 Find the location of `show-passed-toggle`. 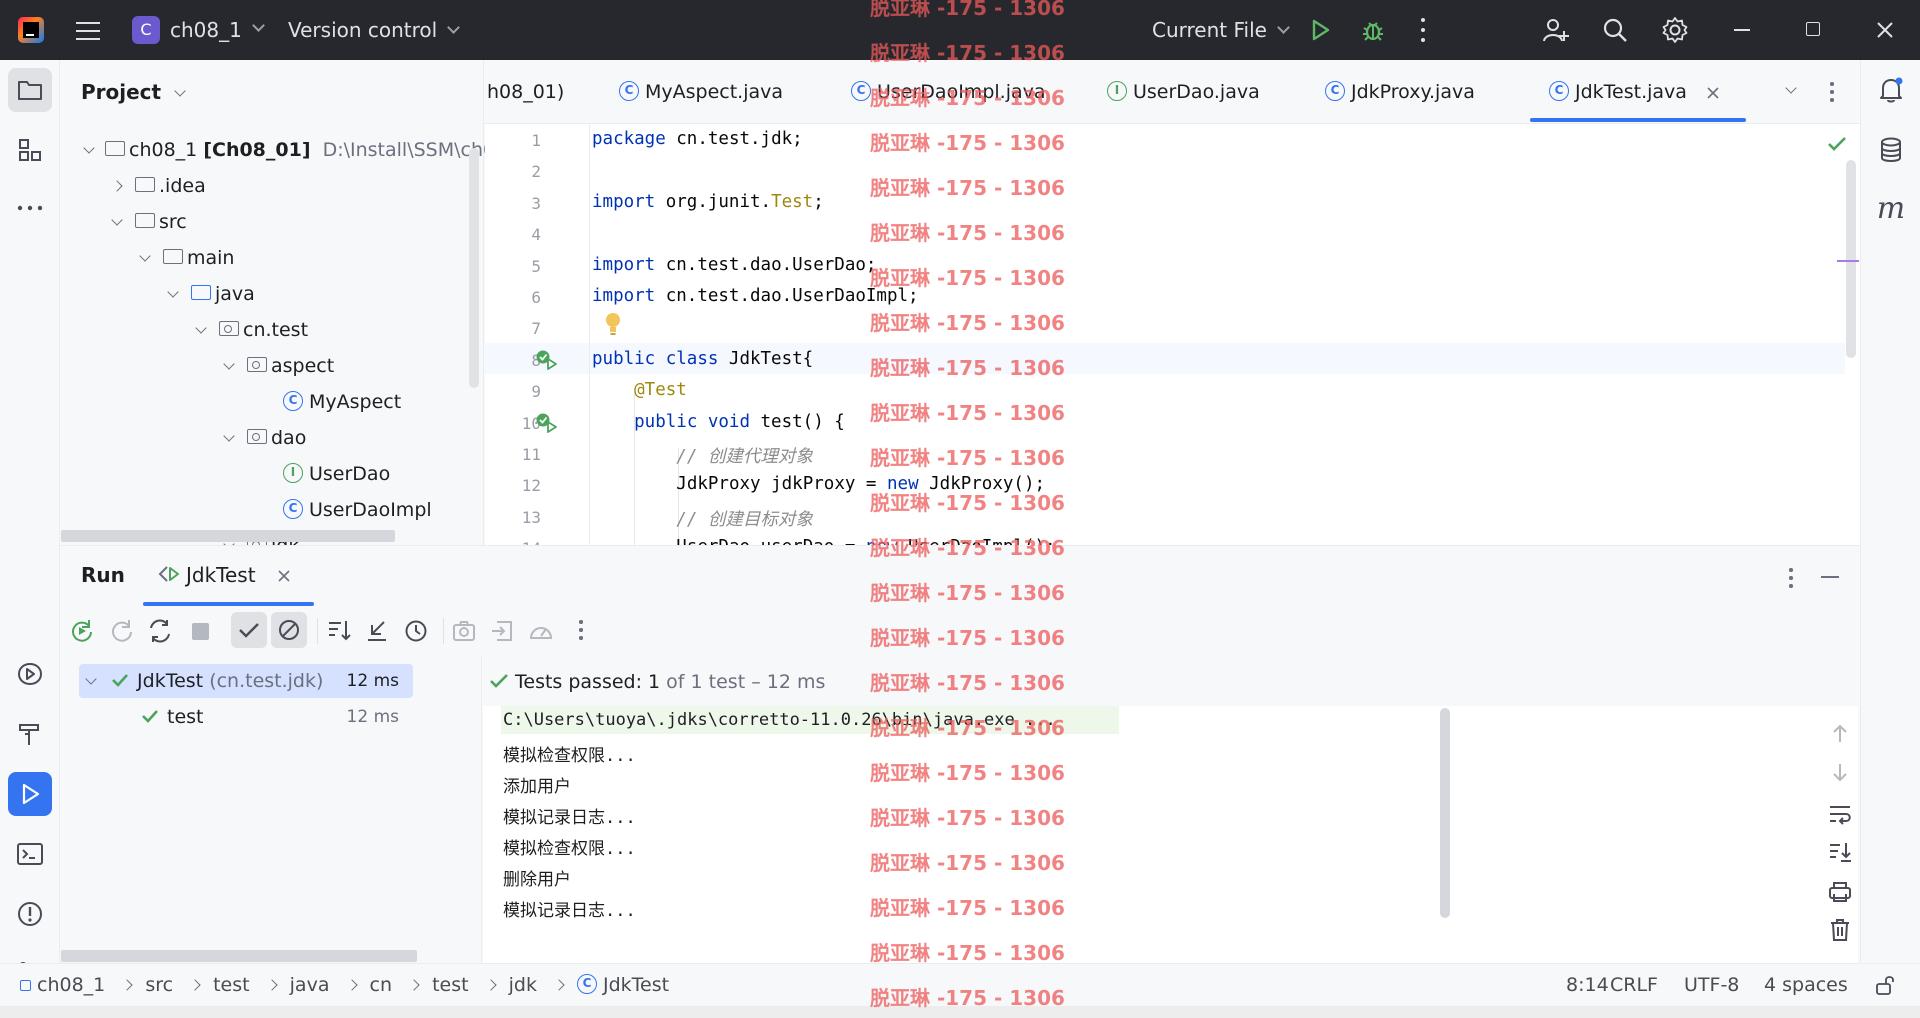

show-passed-toggle is located at coordinates (249, 630).